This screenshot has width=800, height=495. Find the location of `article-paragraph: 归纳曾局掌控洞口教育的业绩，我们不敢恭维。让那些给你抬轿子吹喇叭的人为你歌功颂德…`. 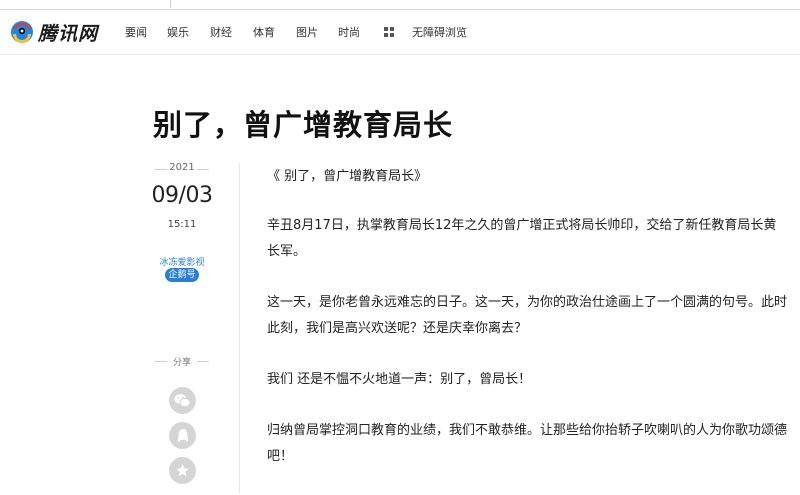

article-paragraph: 归纳曾局掌控洞口教育的业绩，我们不敢恭维。让那些给你抬轿子吹喇叭的人为你歌功颂德… is located at coordinates (527, 443).